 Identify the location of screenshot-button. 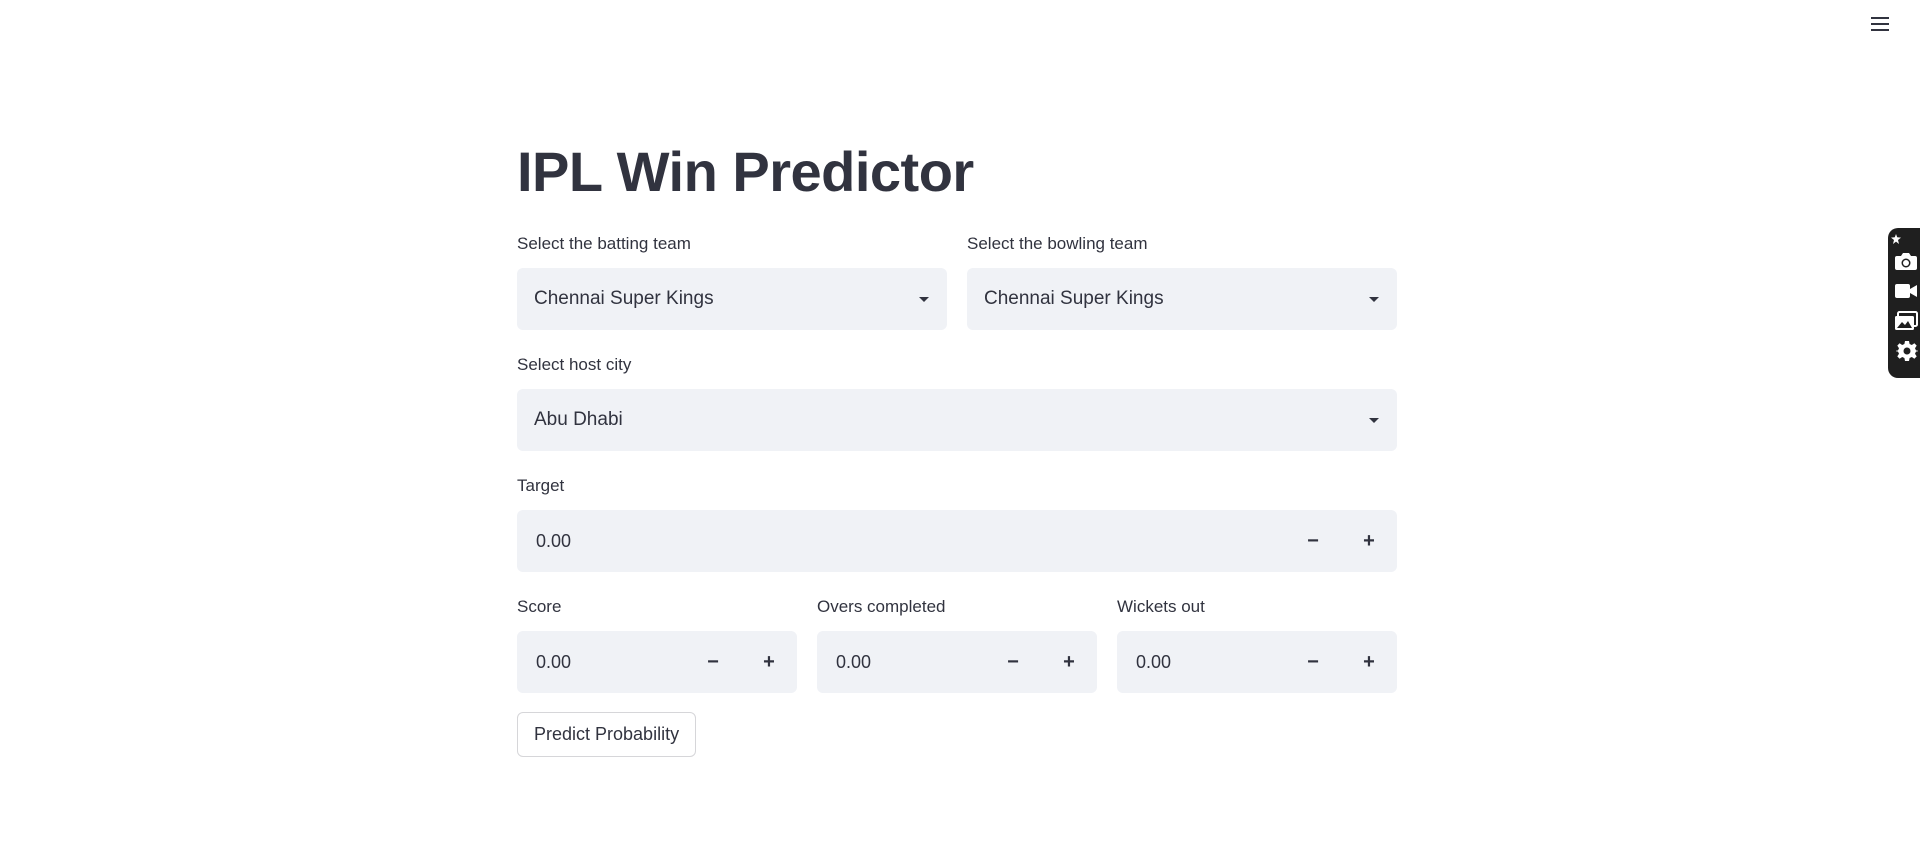
(1904, 261).